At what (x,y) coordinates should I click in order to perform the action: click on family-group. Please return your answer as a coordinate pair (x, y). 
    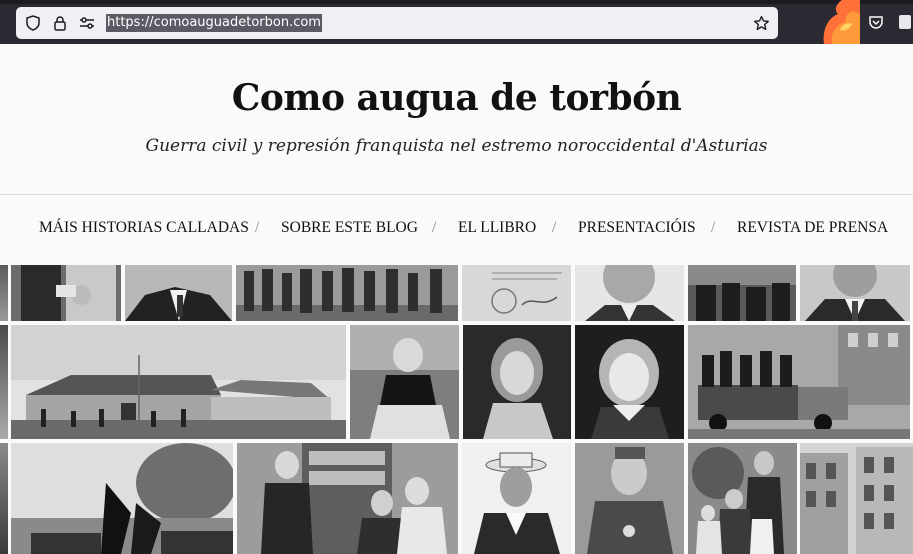
    Looking at the image, I should click on (742, 498).